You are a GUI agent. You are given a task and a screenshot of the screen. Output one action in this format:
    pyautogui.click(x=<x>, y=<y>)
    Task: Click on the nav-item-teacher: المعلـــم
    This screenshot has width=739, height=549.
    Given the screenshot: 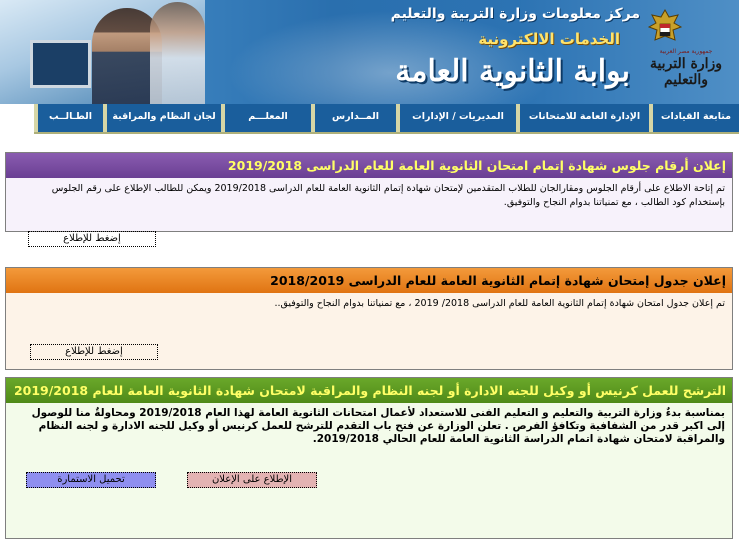 What is the action you would take?
    pyautogui.click(x=266, y=118)
    